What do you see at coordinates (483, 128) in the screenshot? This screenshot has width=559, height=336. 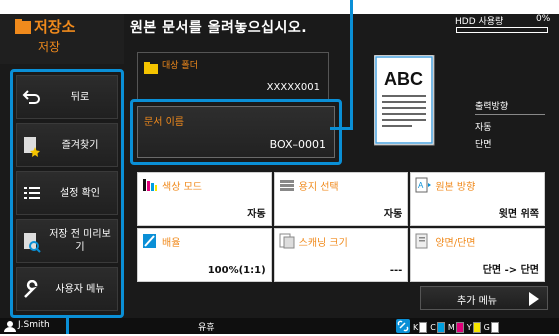 I see `output-direction-value: 자동` at bounding box center [483, 128].